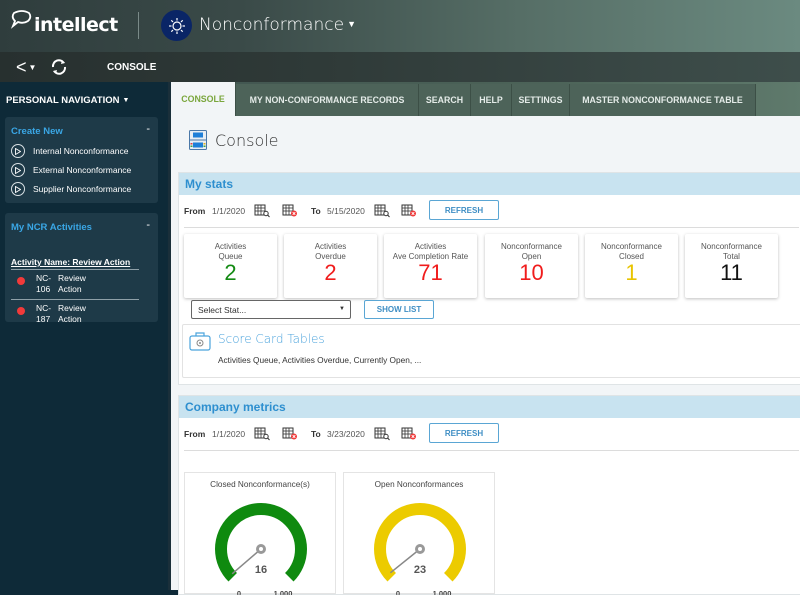 This screenshot has width=800, height=595. Describe the element at coordinates (37, 131) in the screenshot. I see `create-new-title: Create New` at that location.